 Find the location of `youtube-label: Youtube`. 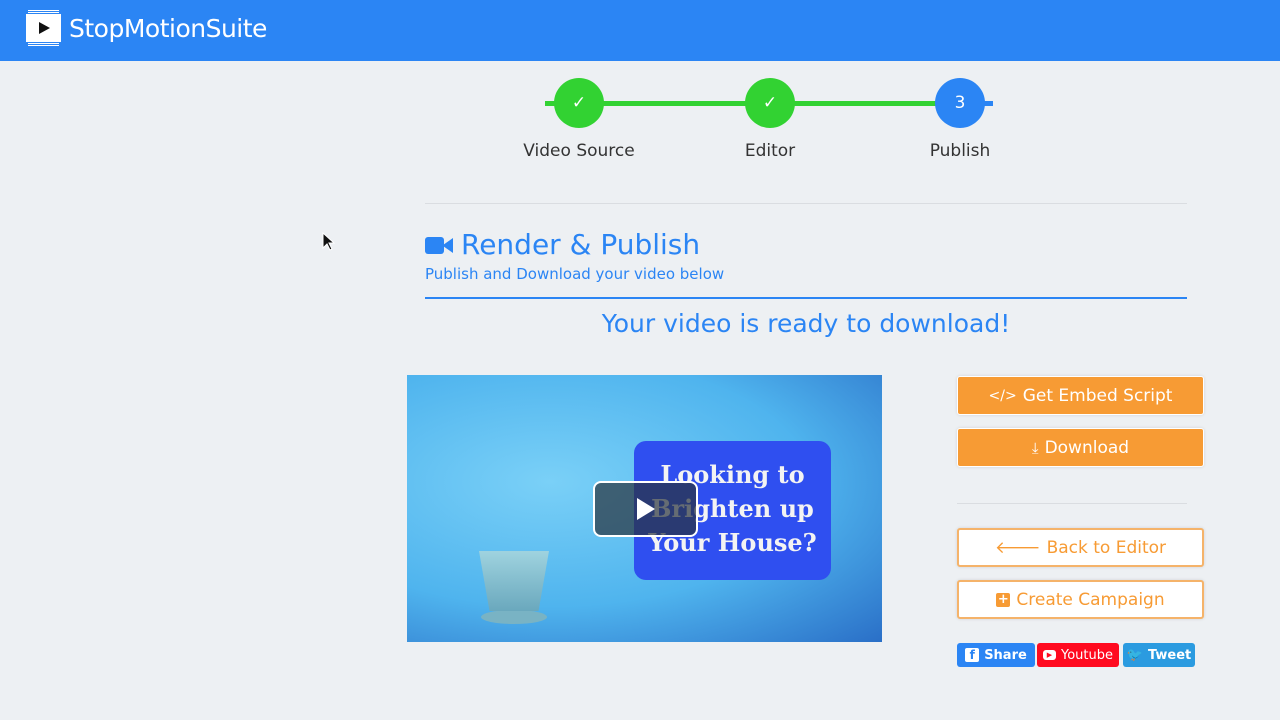

youtube-label: Youtube is located at coordinates (1087, 655).